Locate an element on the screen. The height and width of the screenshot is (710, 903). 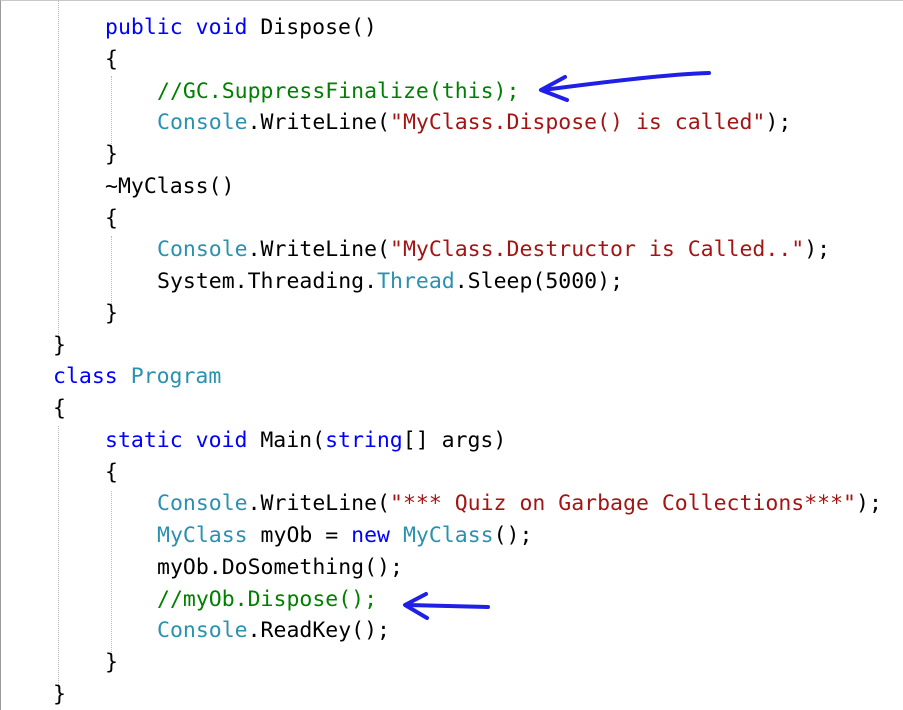
code-line: public void Dispose() is located at coordinates (241, 28).